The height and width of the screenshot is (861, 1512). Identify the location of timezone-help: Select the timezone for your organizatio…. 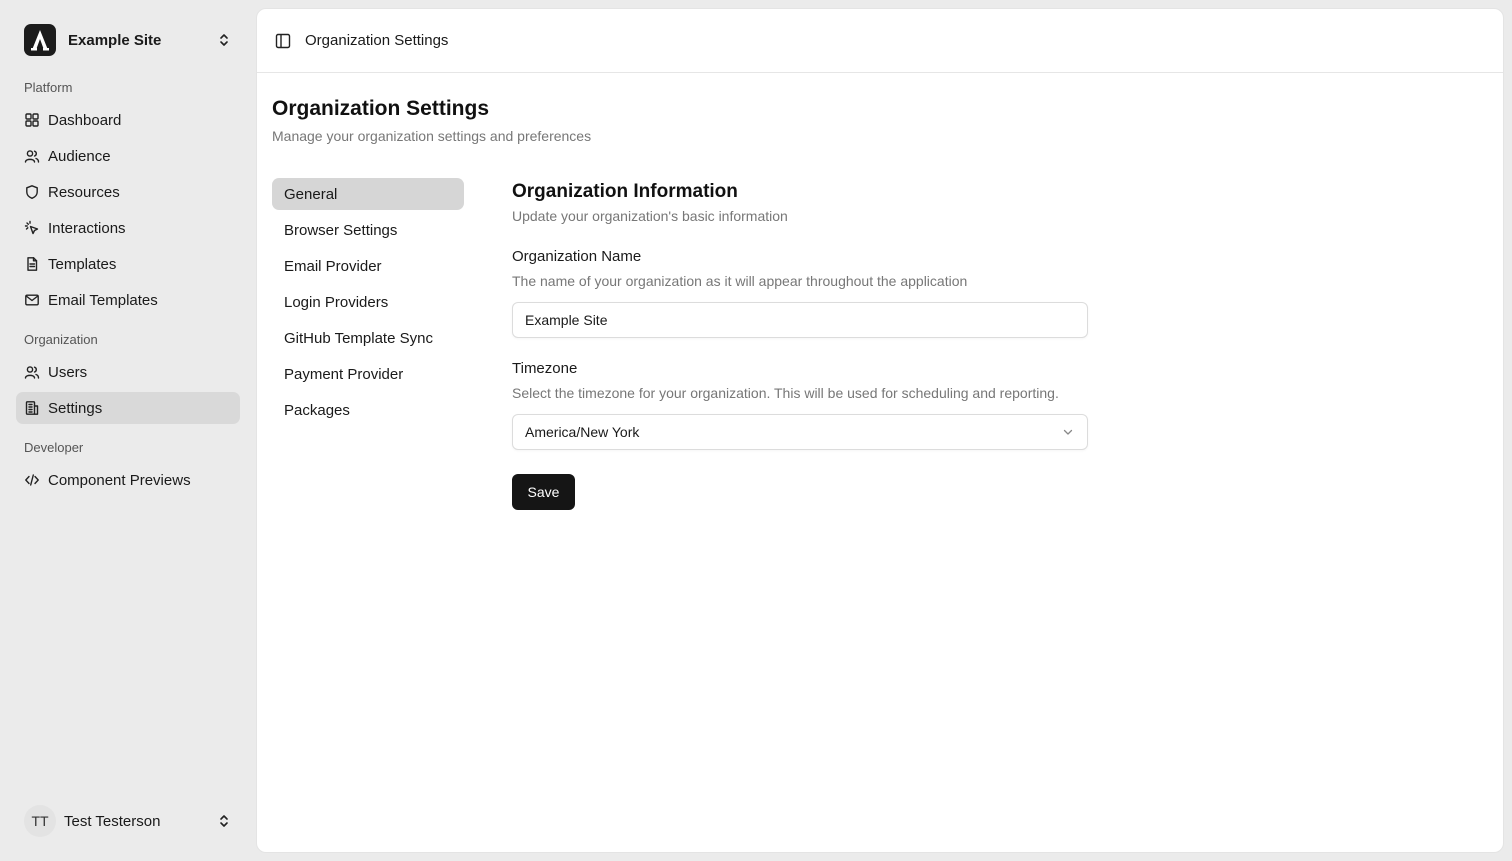
(785, 393).